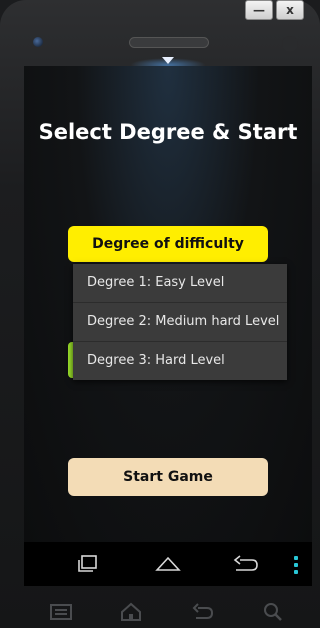 The image size is (320, 628). What do you see at coordinates (259, 10) in the screenshot?
I see `minimize-button: —` at bounding box center [259, 10].